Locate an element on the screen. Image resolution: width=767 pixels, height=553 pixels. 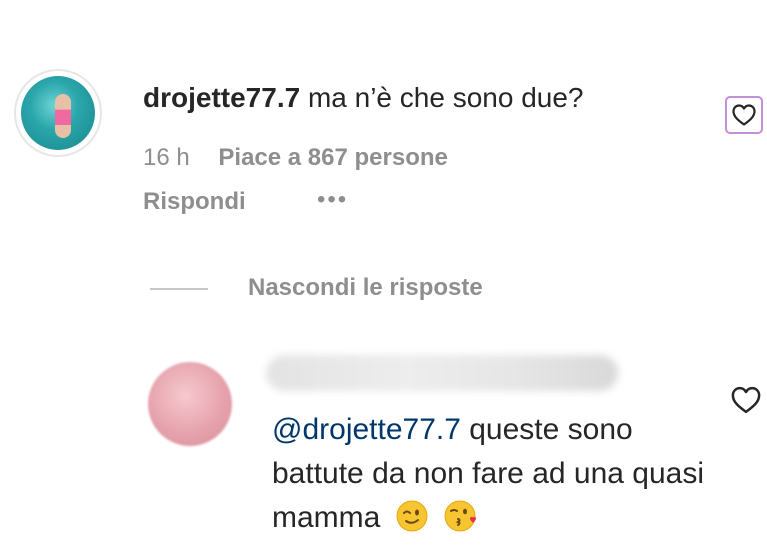
avatar-image is located at coordinates (58, 113).